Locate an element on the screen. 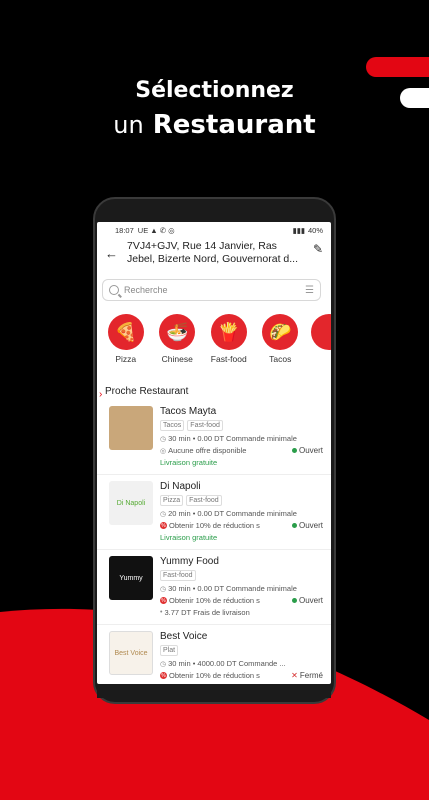 This screenshot has width=429, height=800. status-left-icons: UE ▲ ✆ ◎ is located at coordinates (156, 230).